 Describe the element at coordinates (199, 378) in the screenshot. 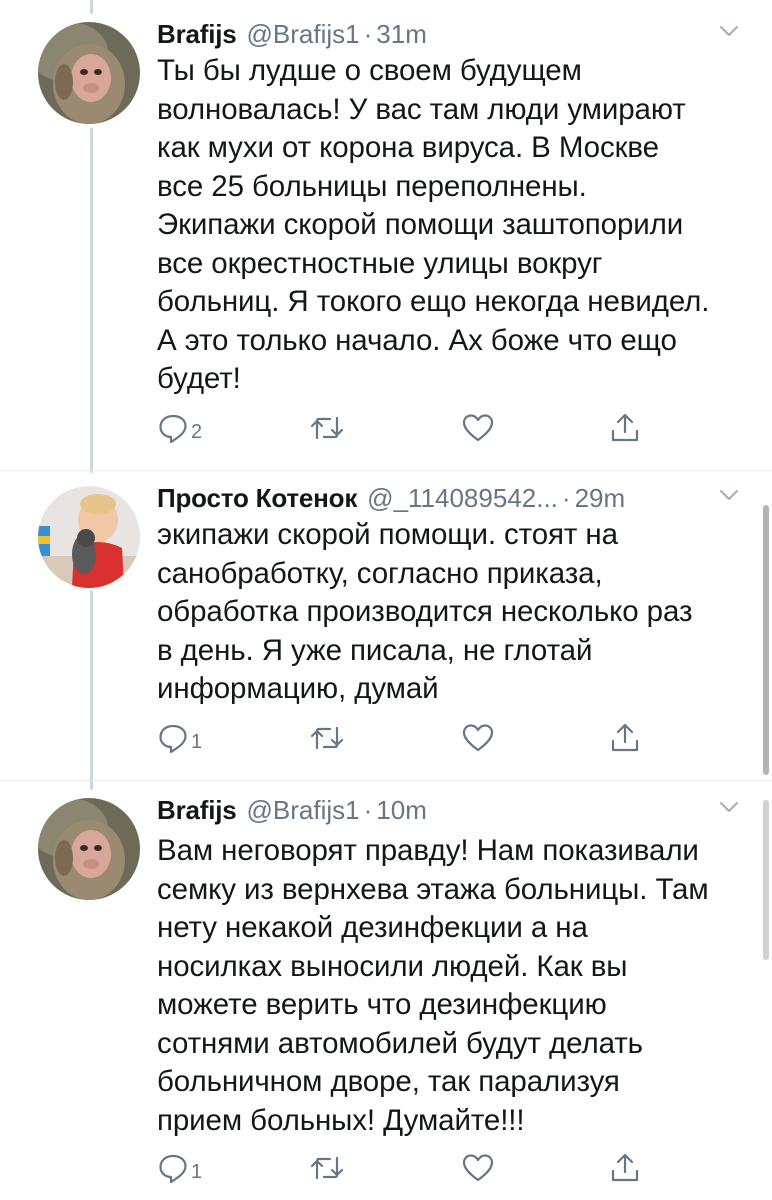

I see `tweet-text-line: будет!` at that location.